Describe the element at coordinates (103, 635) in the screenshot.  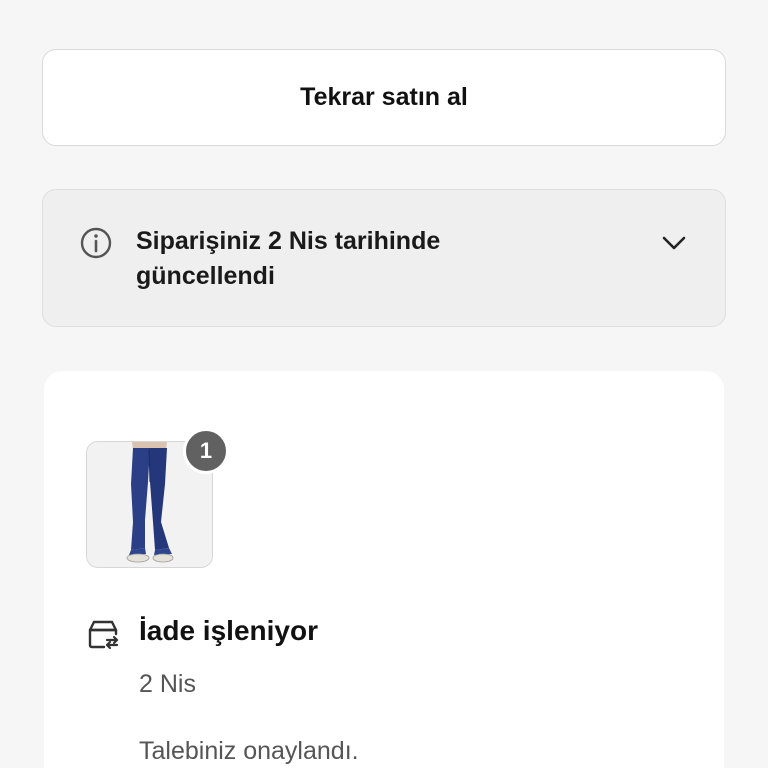
I see `return-box-icon` at that location.